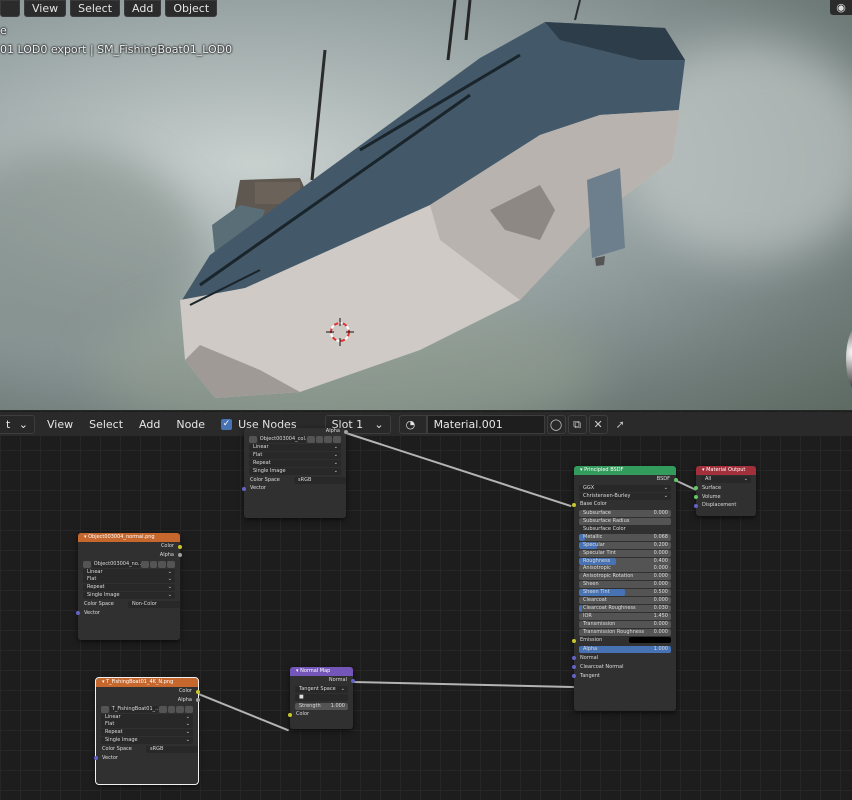 The image size is (852, 800). What do you see at coordinates (321, 706) in the screenshot?
I see `strength-slider: Strength 1.000` at bounding box center [321, 706].